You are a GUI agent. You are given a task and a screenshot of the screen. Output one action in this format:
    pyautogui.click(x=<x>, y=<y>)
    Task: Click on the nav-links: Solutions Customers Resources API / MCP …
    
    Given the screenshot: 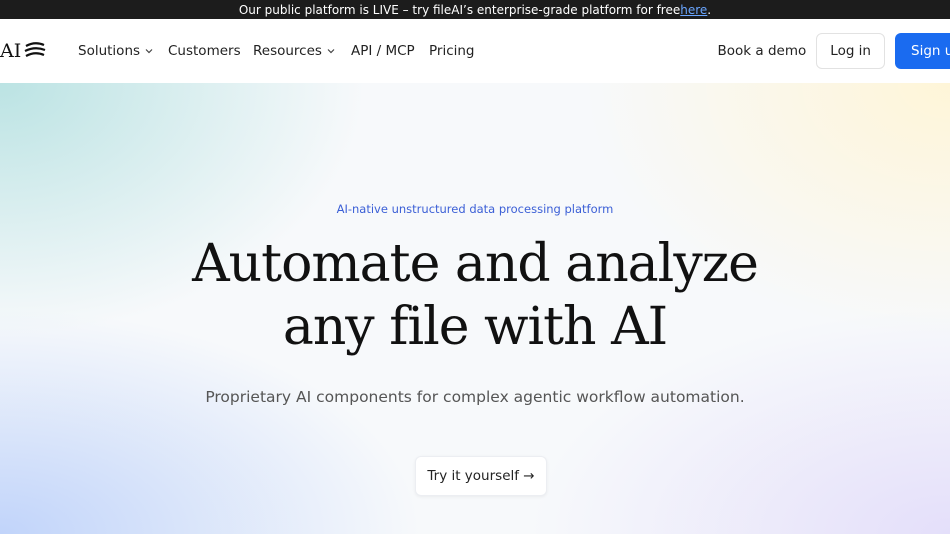 What is the action you would take?
    pyautogui.click(x=276, y=51)
    